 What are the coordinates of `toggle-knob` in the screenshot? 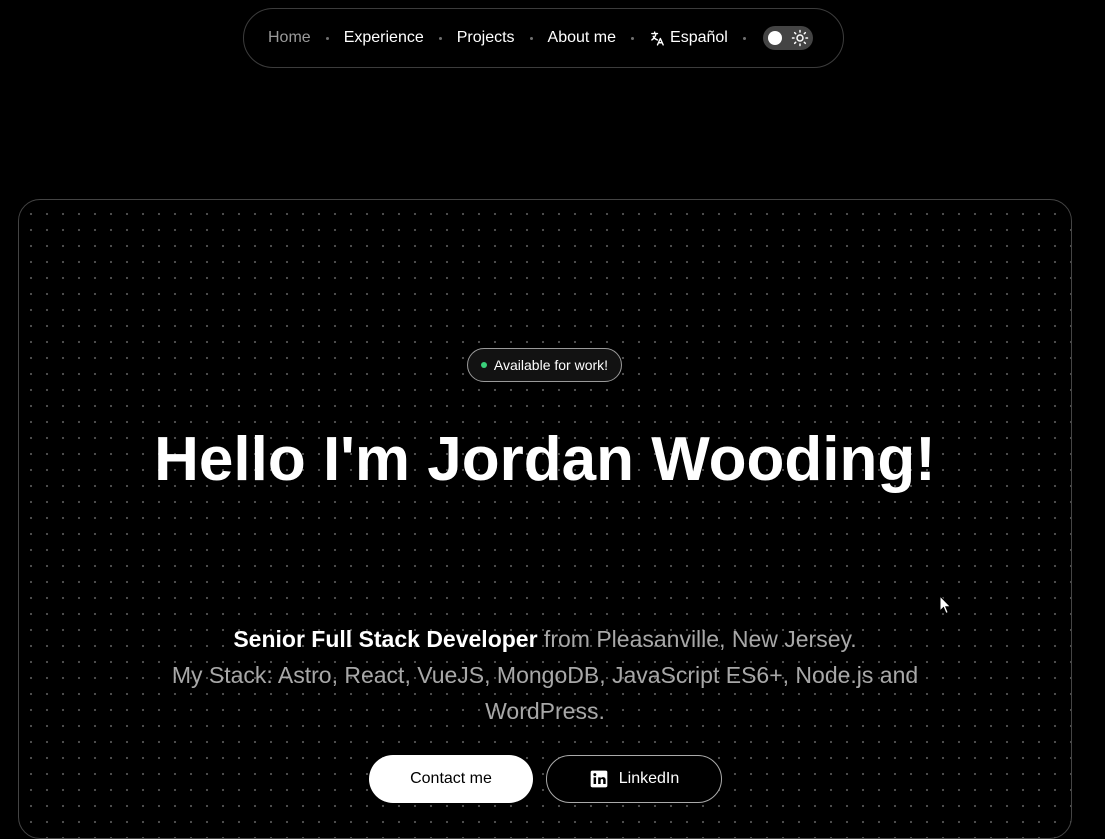 It's located at (774, 38).